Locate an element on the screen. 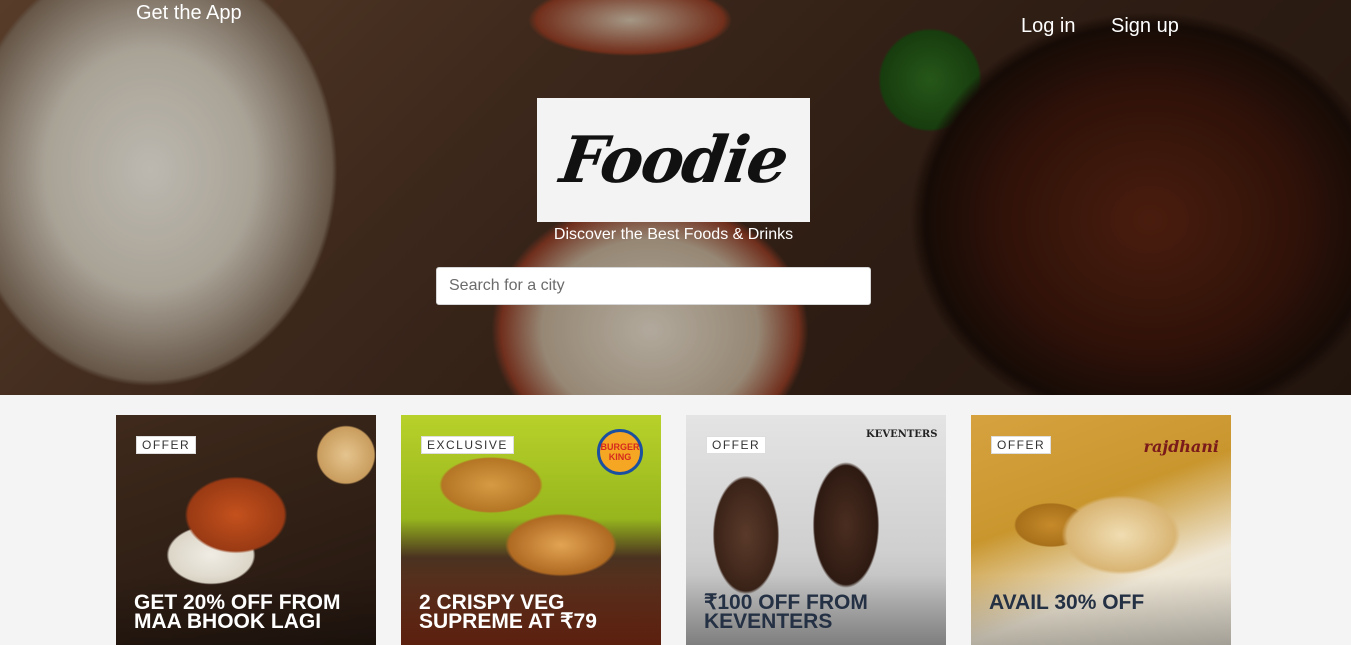 Image resolution: width=1351 pixels, height=645 pixels. offer-title: ₹100 OFF FROM KEVENTERS is located at coordinates (786, 612).